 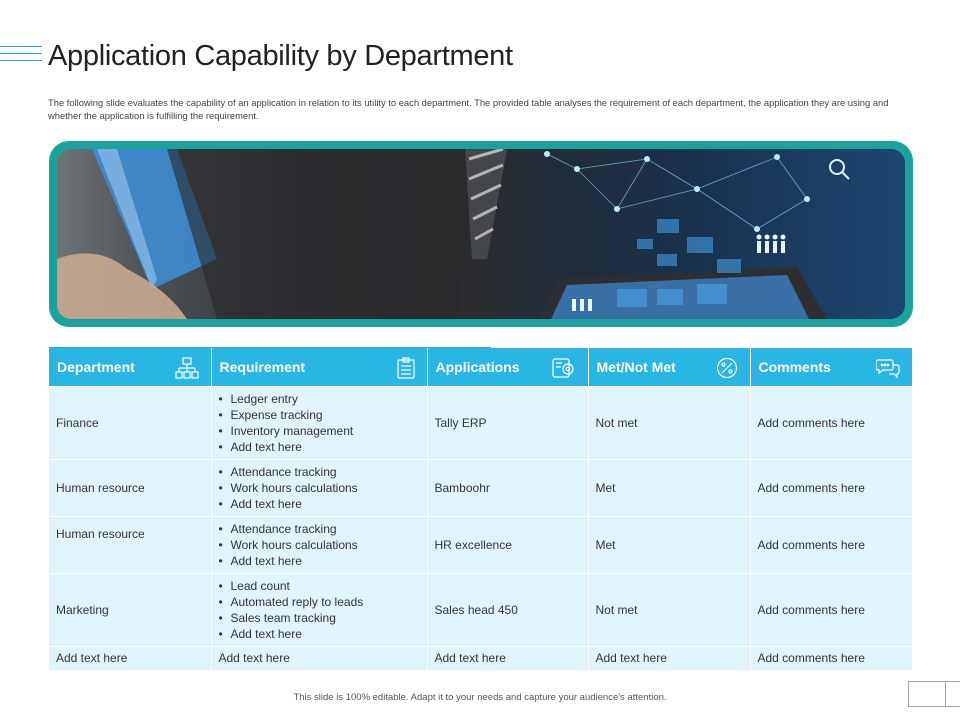 I want to click on application-cell: Bamboohr, so click(x=508, y=487).